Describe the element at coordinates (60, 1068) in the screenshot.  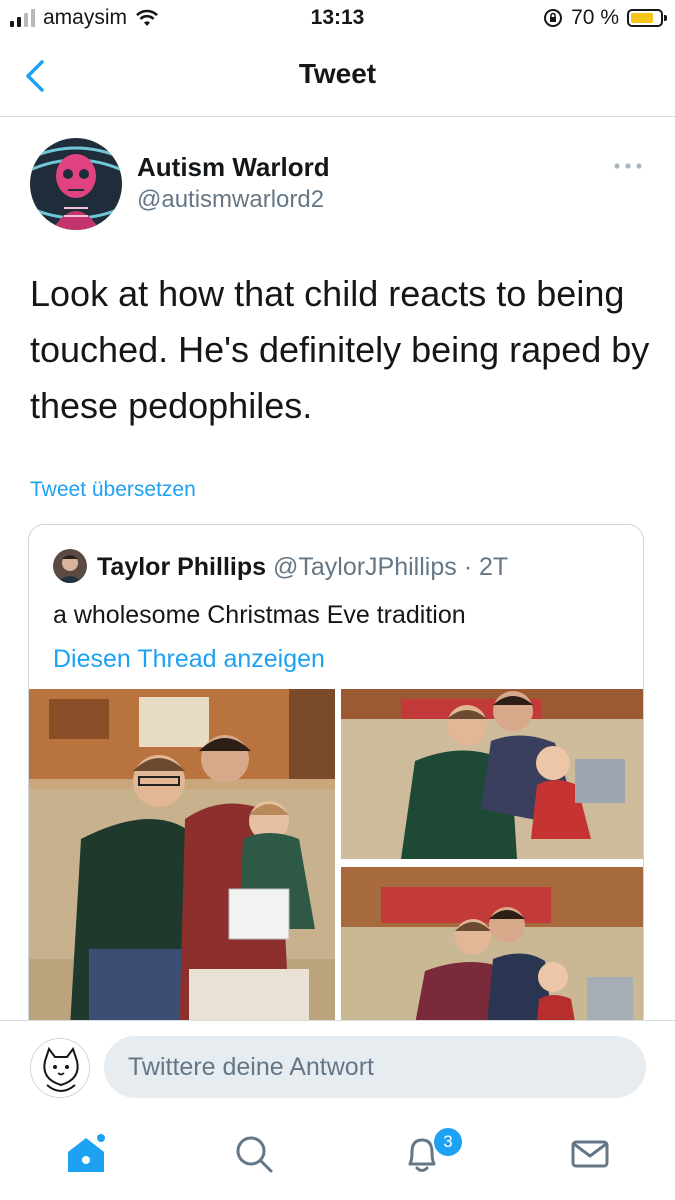
I see `user-avatar` at that location.